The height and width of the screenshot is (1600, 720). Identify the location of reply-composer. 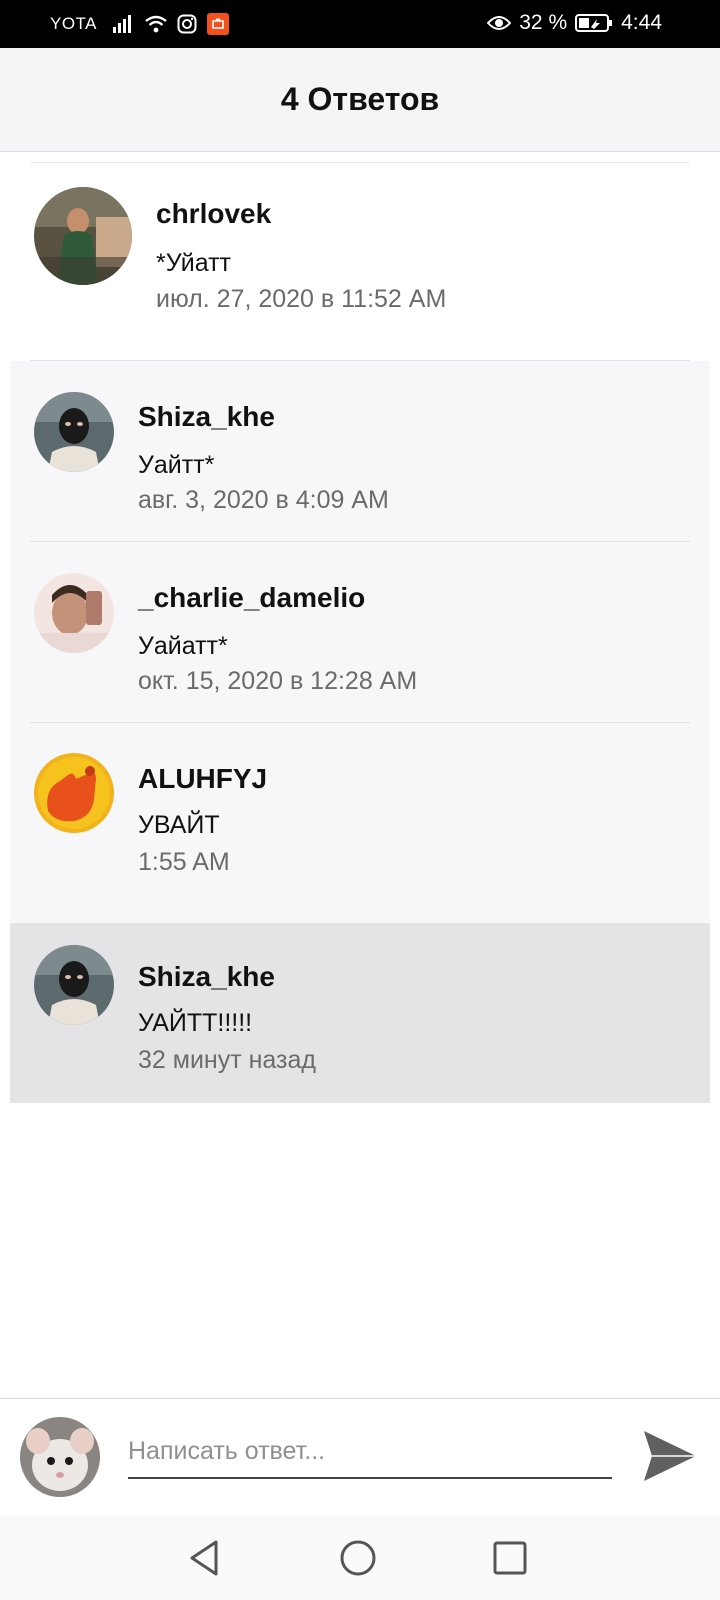
(360, 1457).